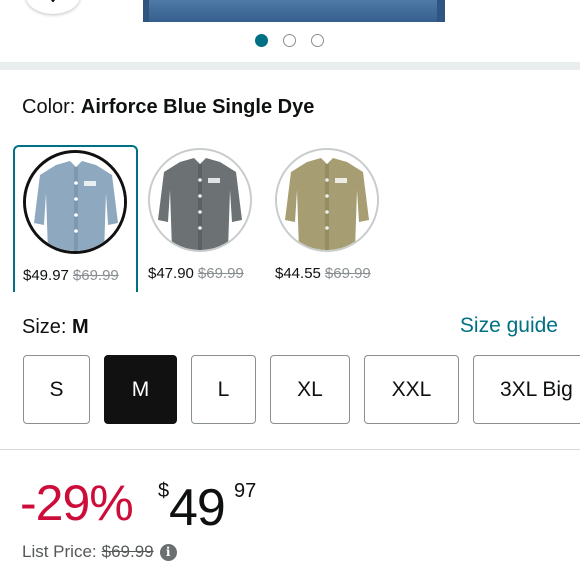 This screenshot has height=580, width=580. I want to click on color-swatch-khaki: $44.55 $69.99, so click(329, 218).